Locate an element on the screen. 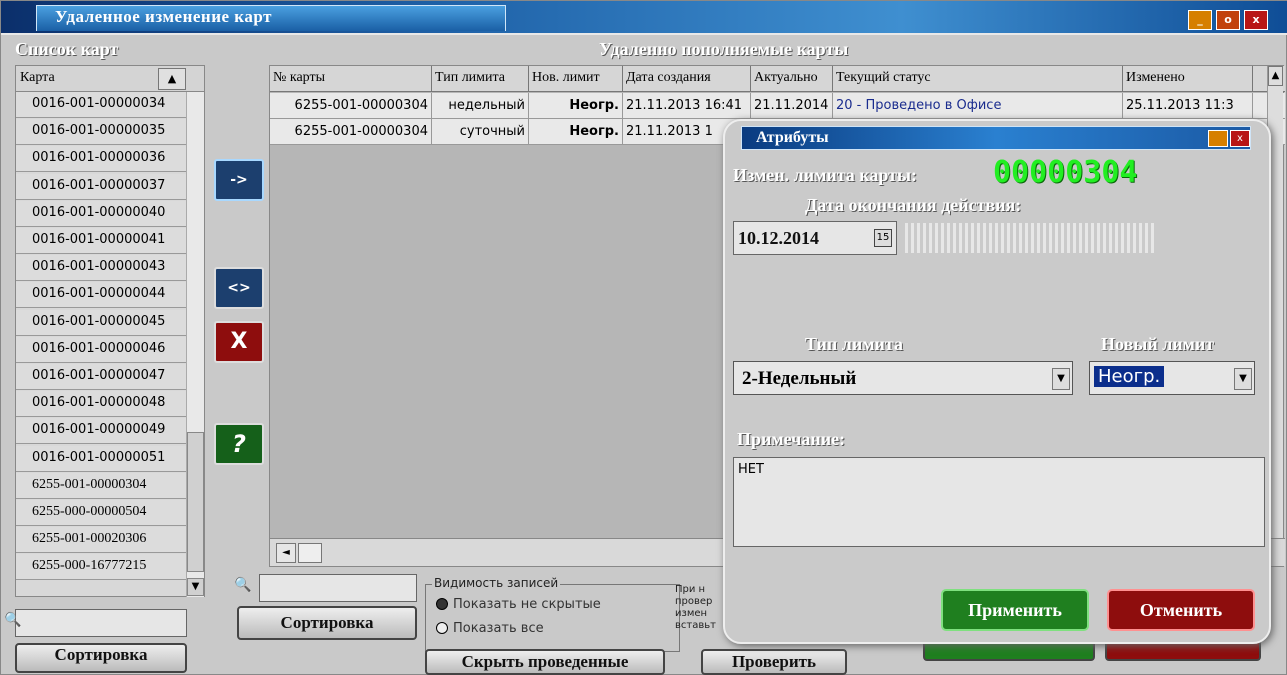 Image resolution: width=1287 pixels, height=675 pixels. card-list-header: Карта ▲ is located at coordinates (110, 79).